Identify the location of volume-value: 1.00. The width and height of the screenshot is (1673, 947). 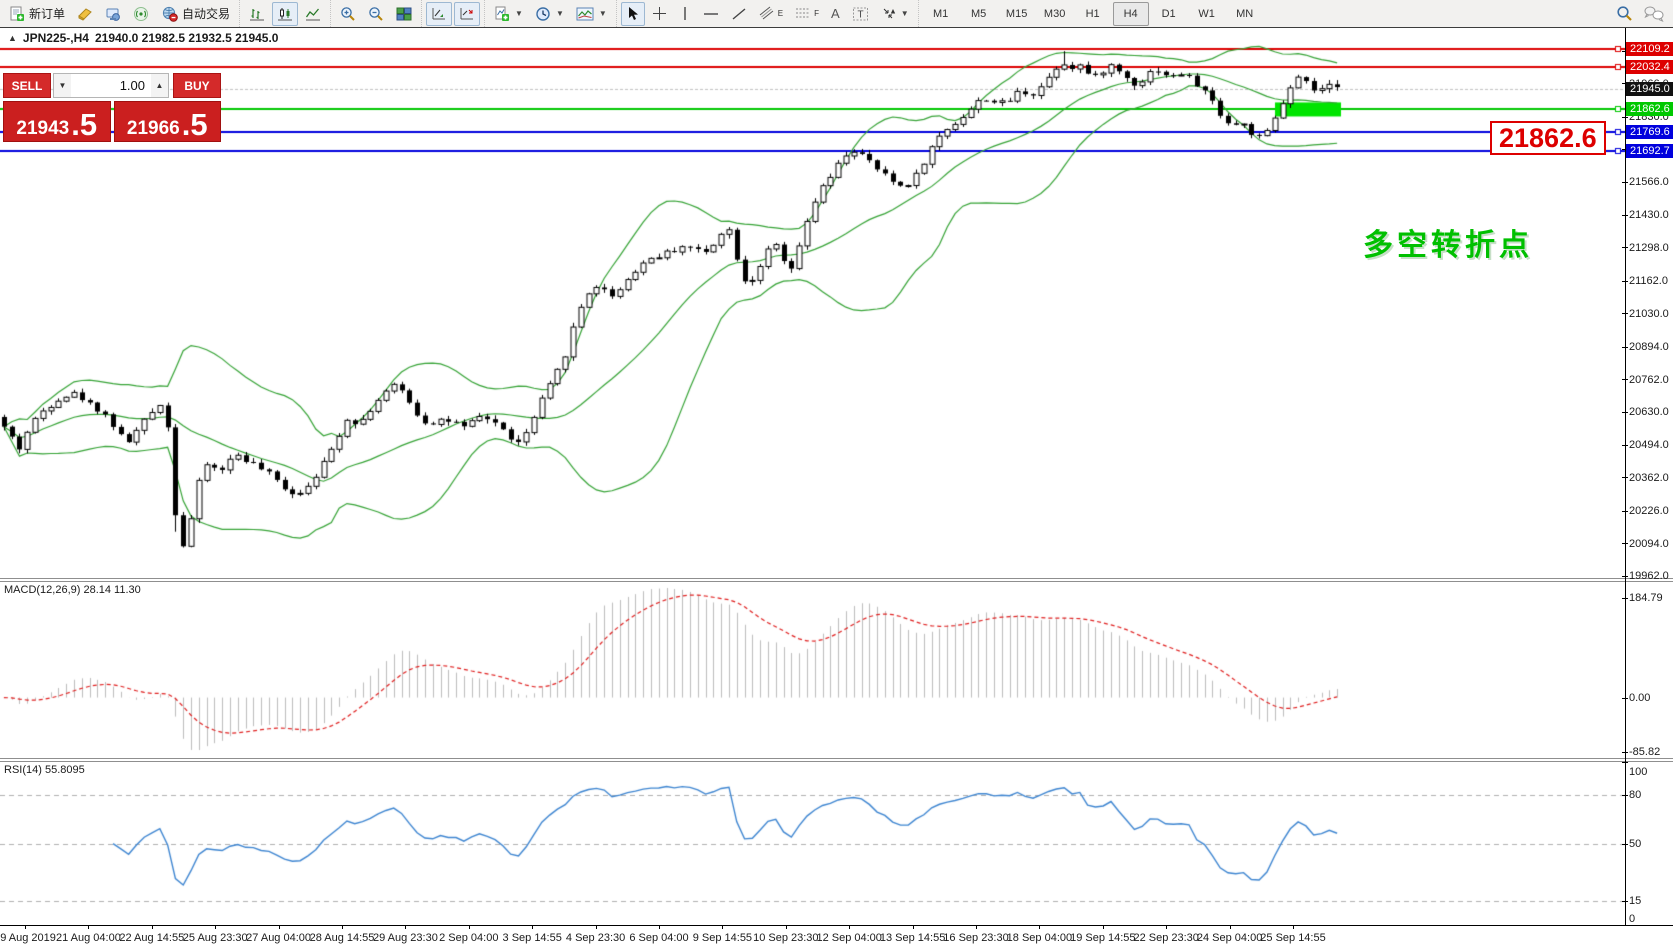
(111, 85).